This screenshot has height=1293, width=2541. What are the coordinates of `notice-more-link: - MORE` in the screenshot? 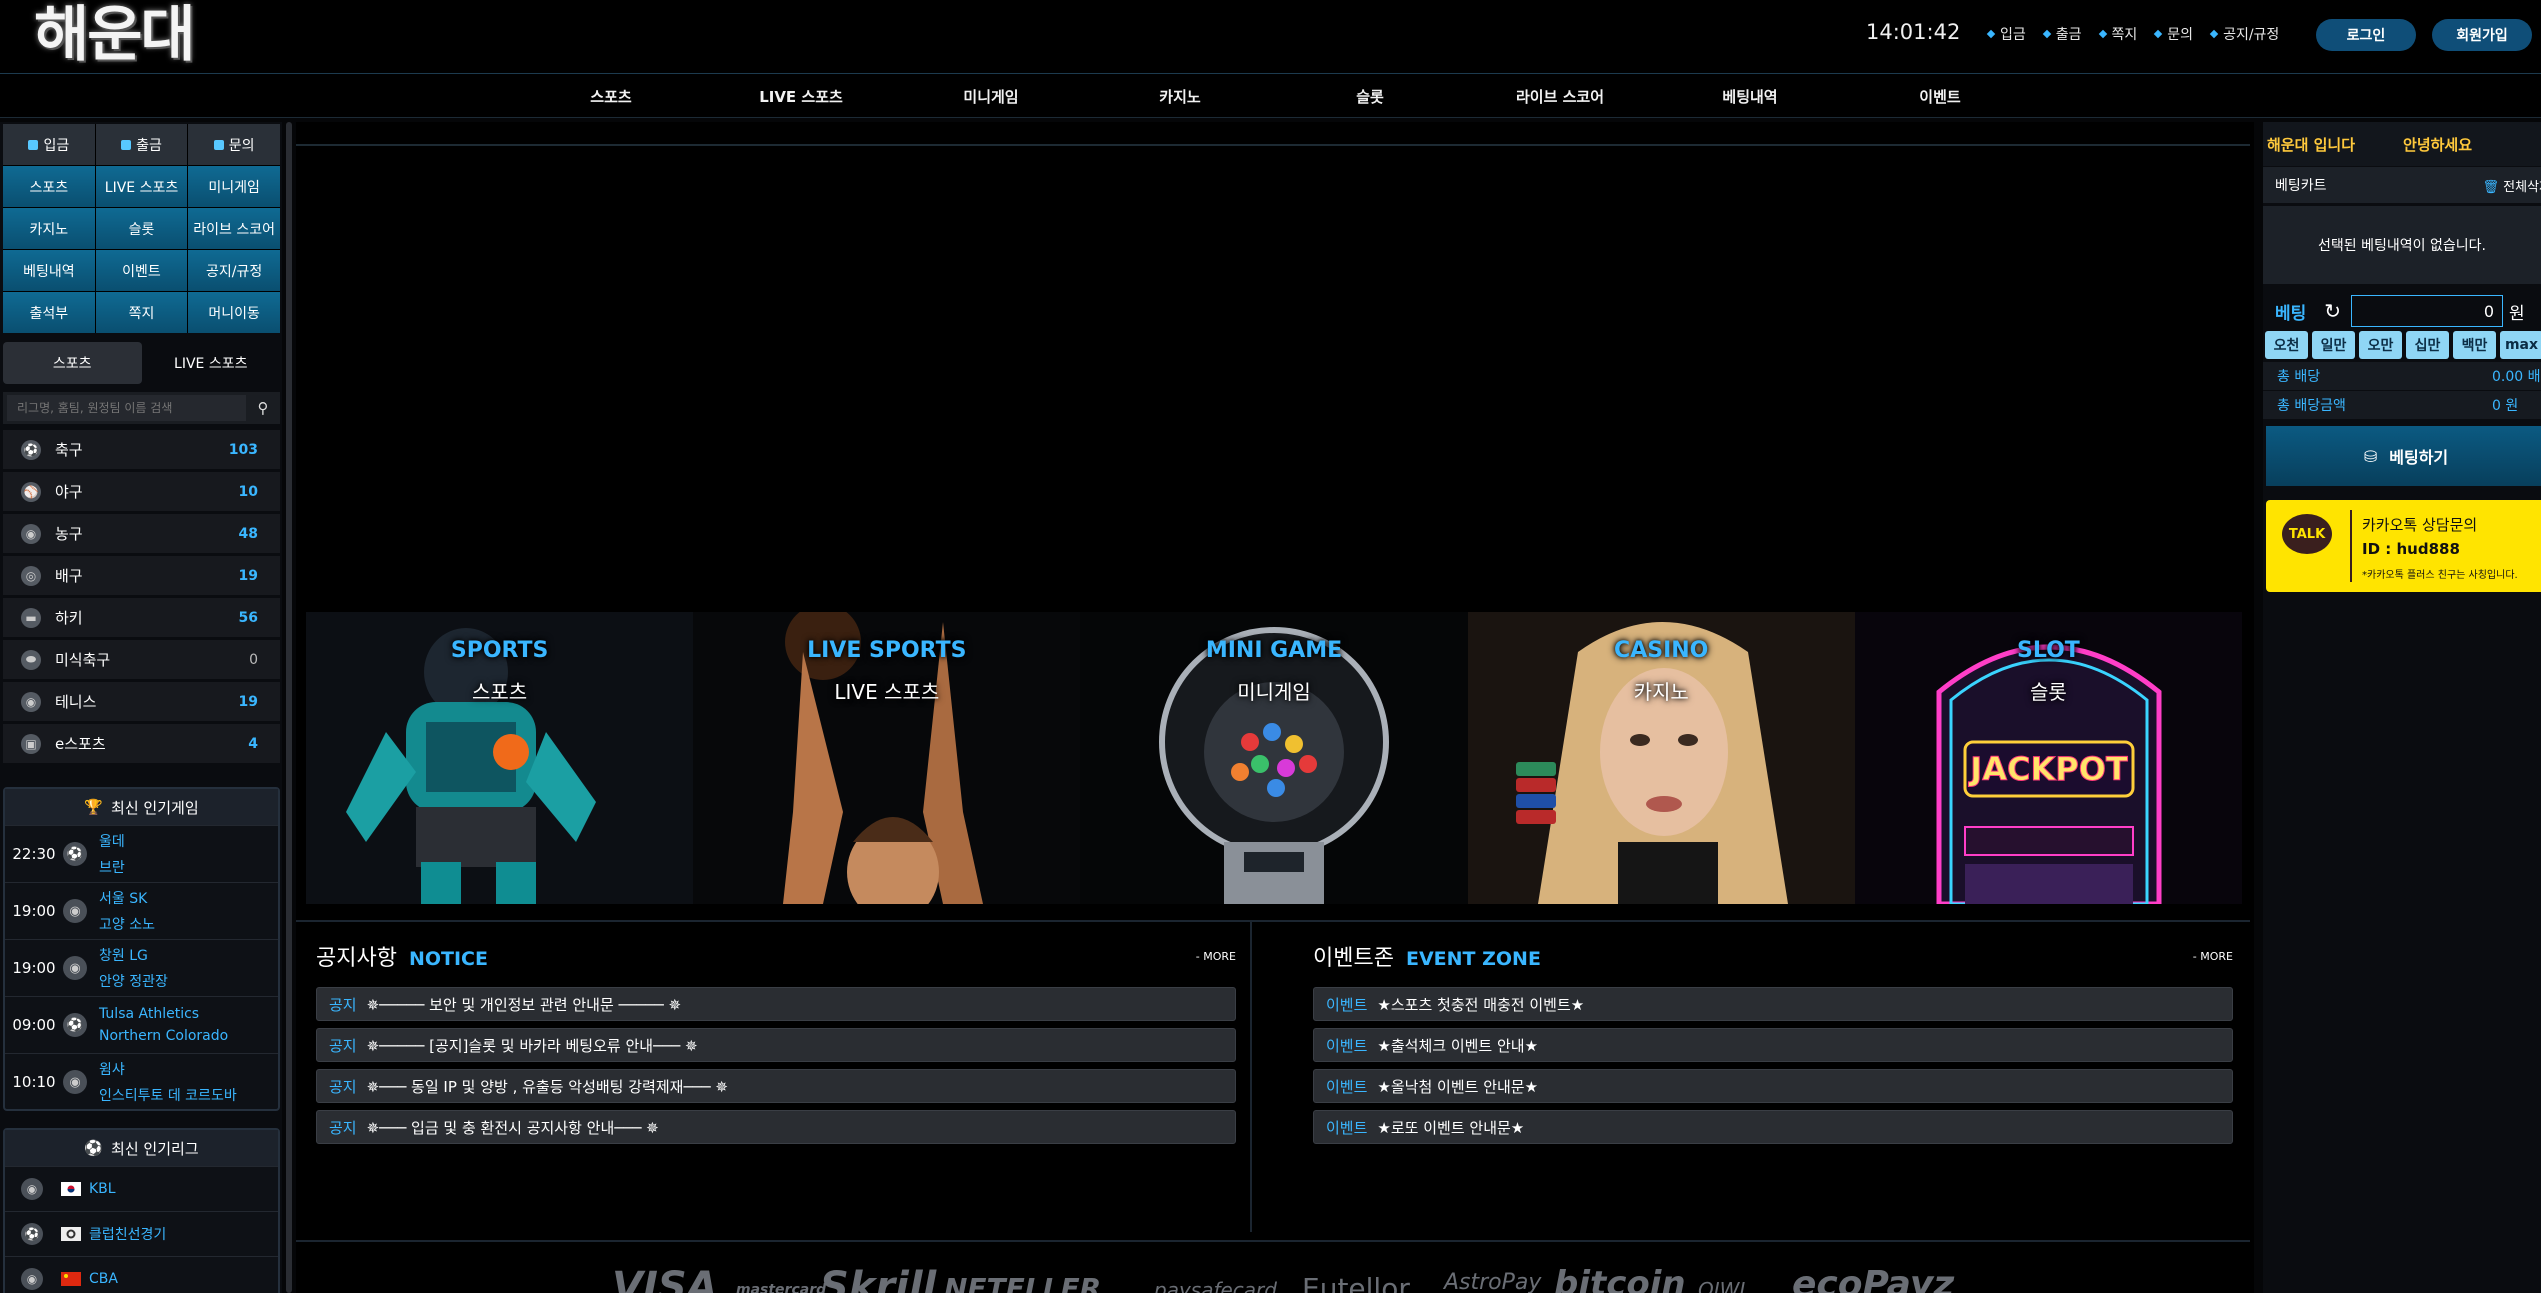 It's located at (1216, 956).